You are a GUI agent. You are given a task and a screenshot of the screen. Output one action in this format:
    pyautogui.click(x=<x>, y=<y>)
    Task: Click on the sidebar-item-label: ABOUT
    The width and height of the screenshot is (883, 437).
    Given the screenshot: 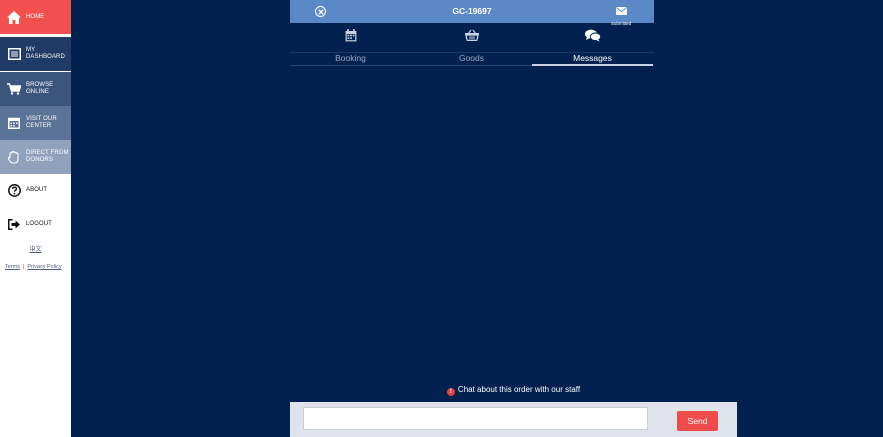 What is the action you would take?
    pyautogui.click(x=37, y=189)
    